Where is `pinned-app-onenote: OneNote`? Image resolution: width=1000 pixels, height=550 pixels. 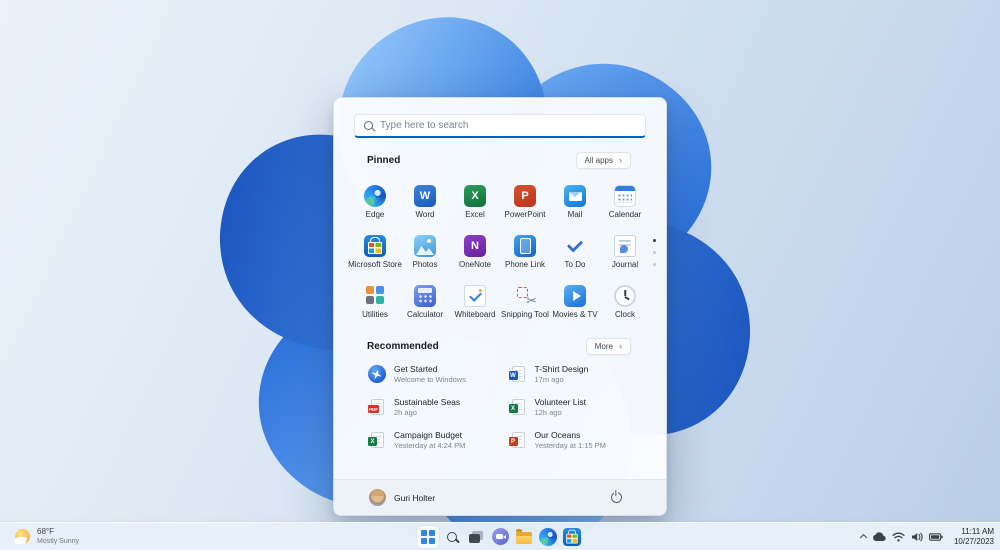
pinned-app-onenote: OneNote is located at coordinates (475, 255).